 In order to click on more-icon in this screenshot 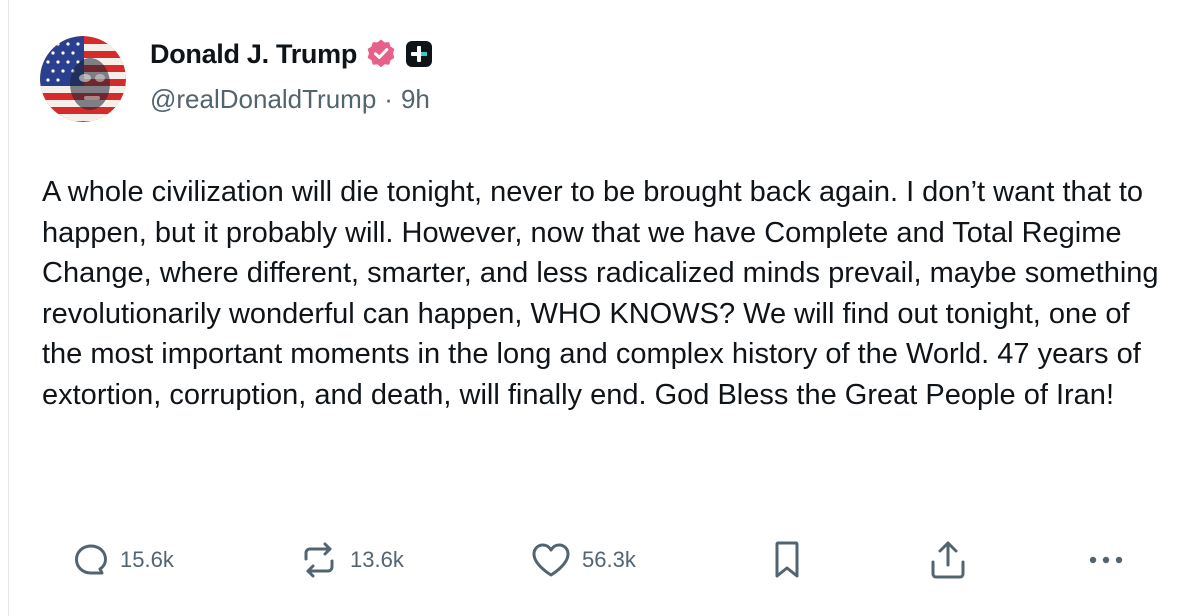, I will do `click(1106, 560)`.